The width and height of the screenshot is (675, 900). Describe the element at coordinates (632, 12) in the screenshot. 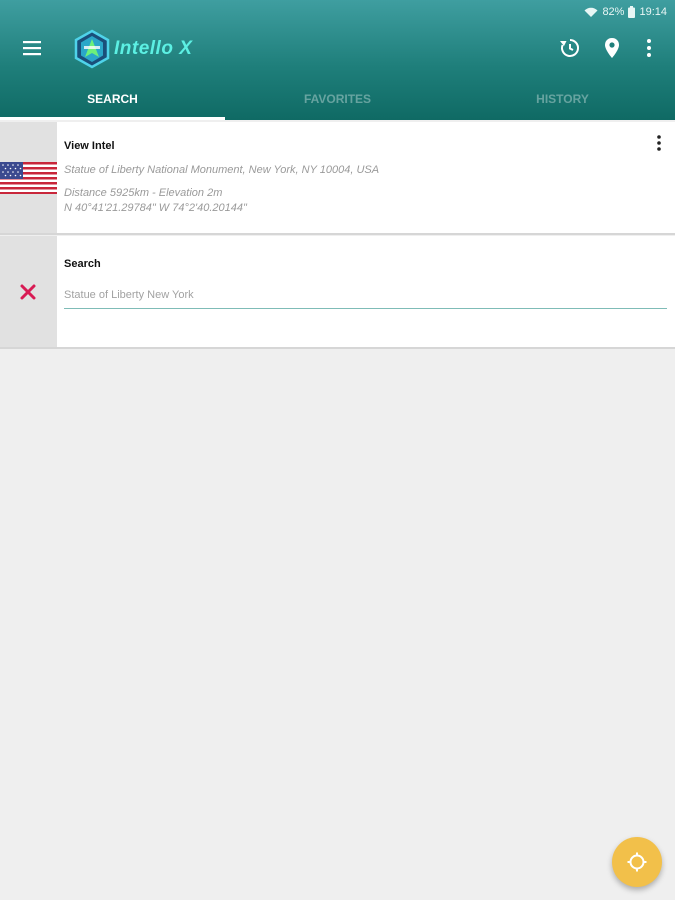

I see `battery-icon` at that location.